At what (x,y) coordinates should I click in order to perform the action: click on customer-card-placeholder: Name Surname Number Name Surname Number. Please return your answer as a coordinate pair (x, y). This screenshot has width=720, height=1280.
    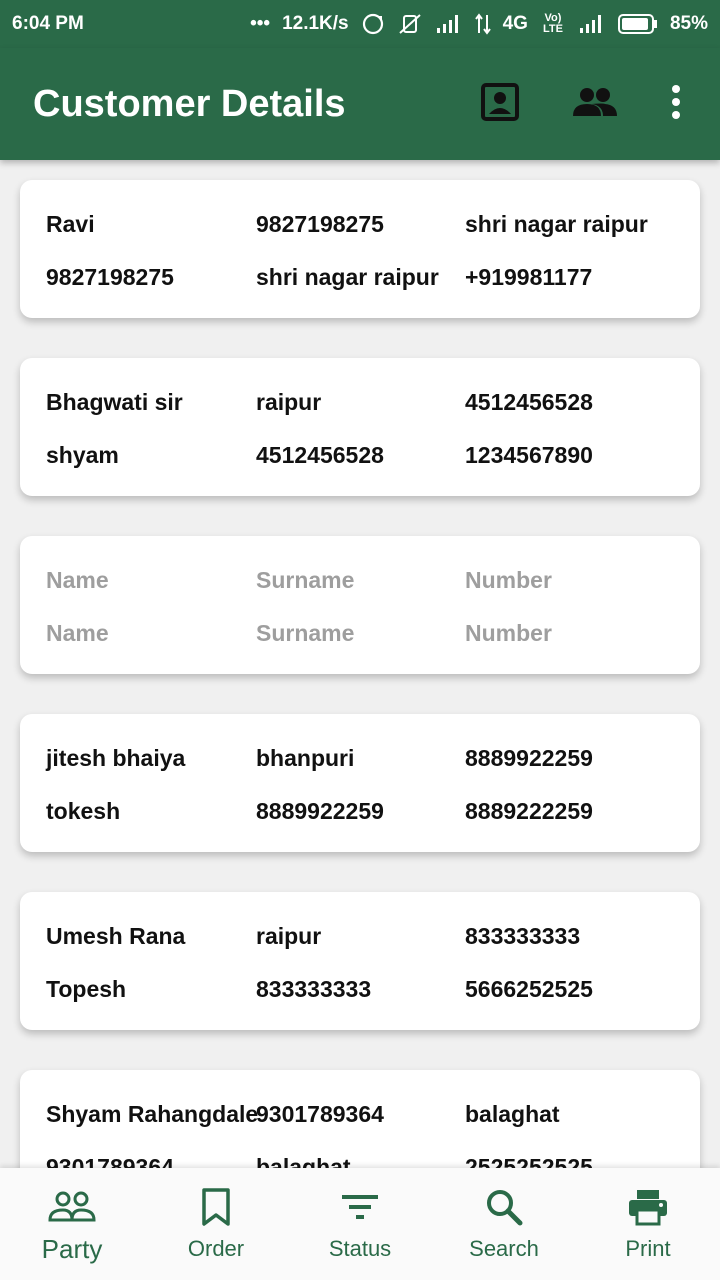
    Looking at the image, I should click on (360, 605).